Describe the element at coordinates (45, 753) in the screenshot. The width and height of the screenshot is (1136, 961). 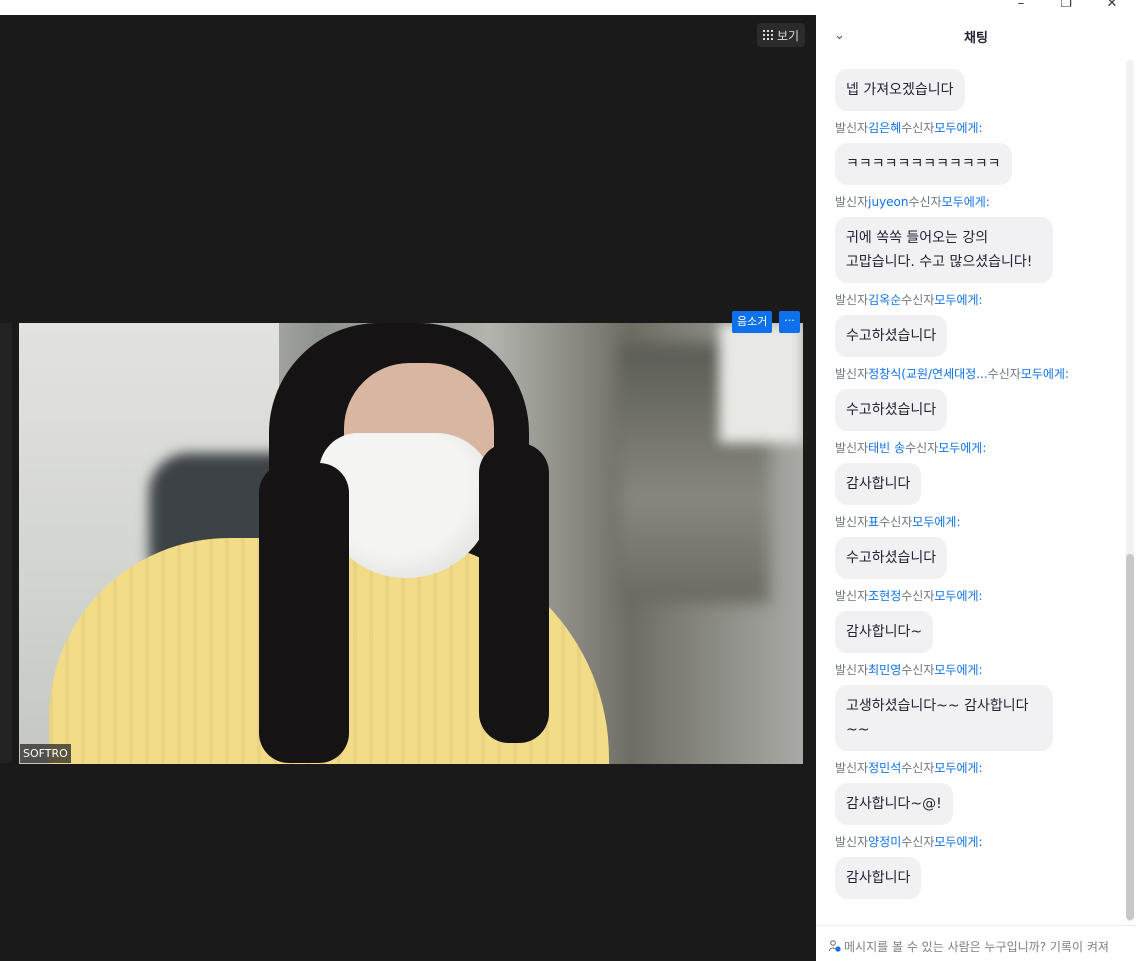
I see `participant-name-tag: SOFTRO` at that location.